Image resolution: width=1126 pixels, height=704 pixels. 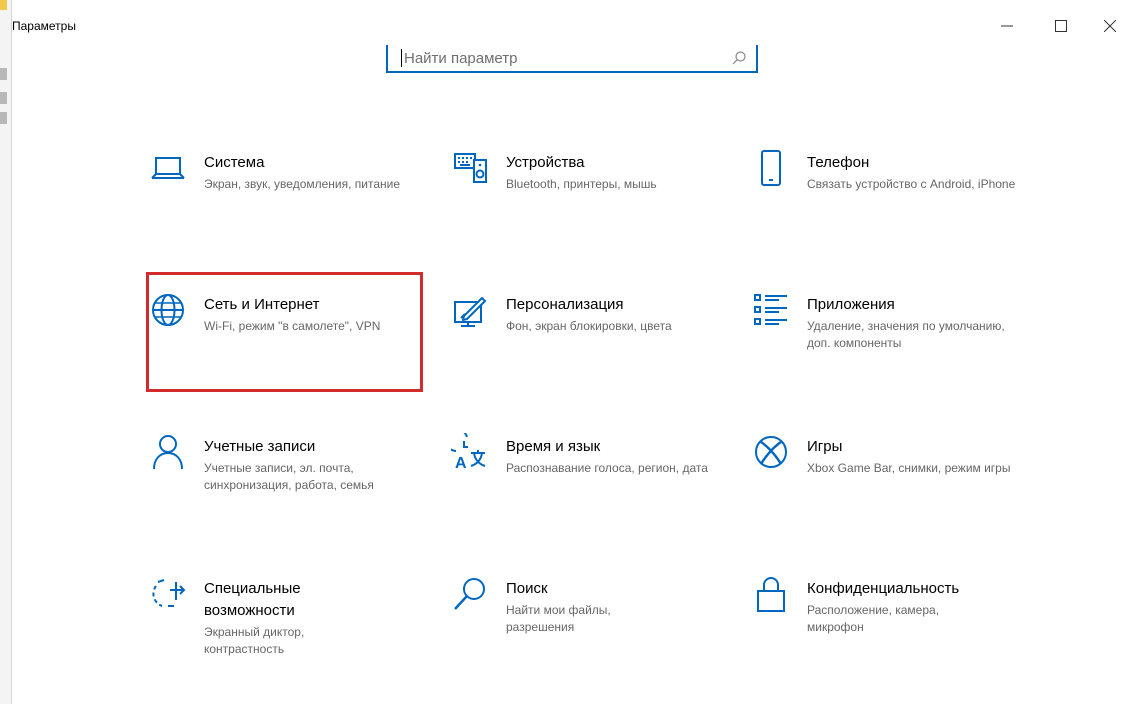 I want to click on tile-description: Фон, экран блокировки, цвета, so click(x=589, y=326).